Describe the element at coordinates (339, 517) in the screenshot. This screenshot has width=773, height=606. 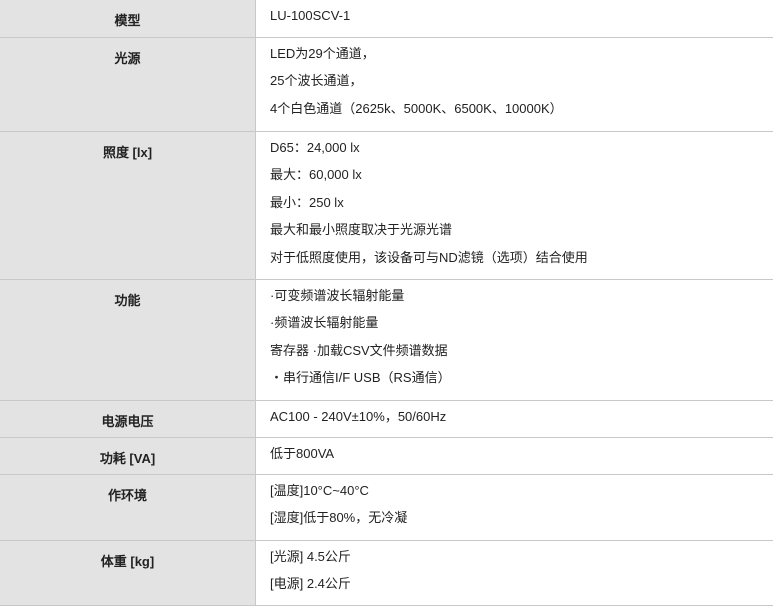
I see `value-line: [湿度]低于80%，无冷凝` at that location.